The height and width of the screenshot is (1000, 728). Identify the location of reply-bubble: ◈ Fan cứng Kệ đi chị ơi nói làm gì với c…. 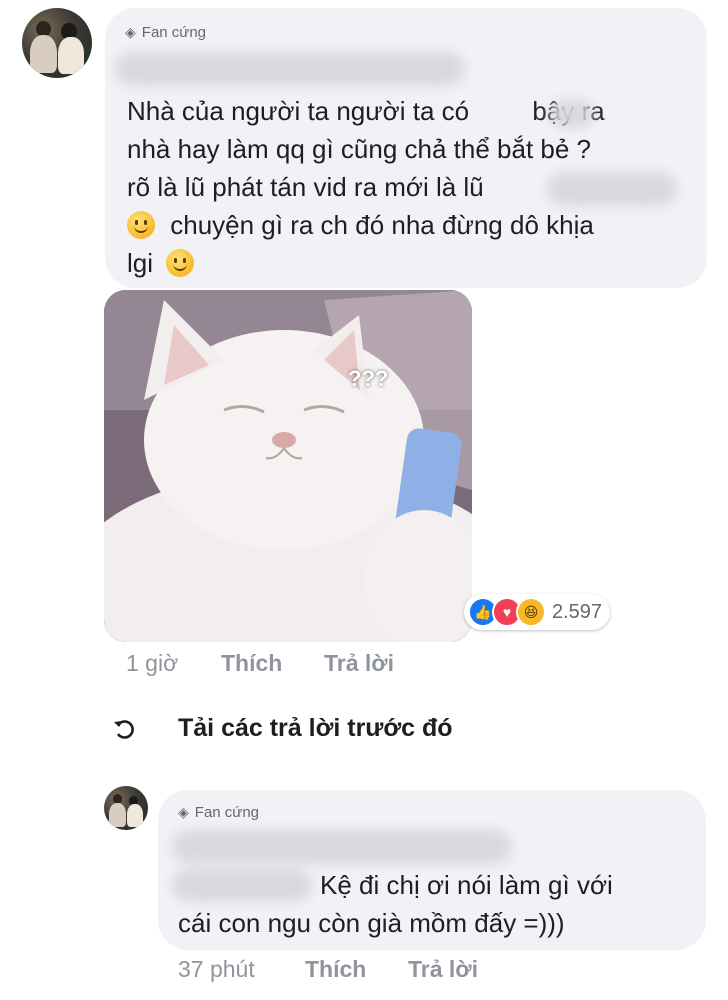
(432, 870).